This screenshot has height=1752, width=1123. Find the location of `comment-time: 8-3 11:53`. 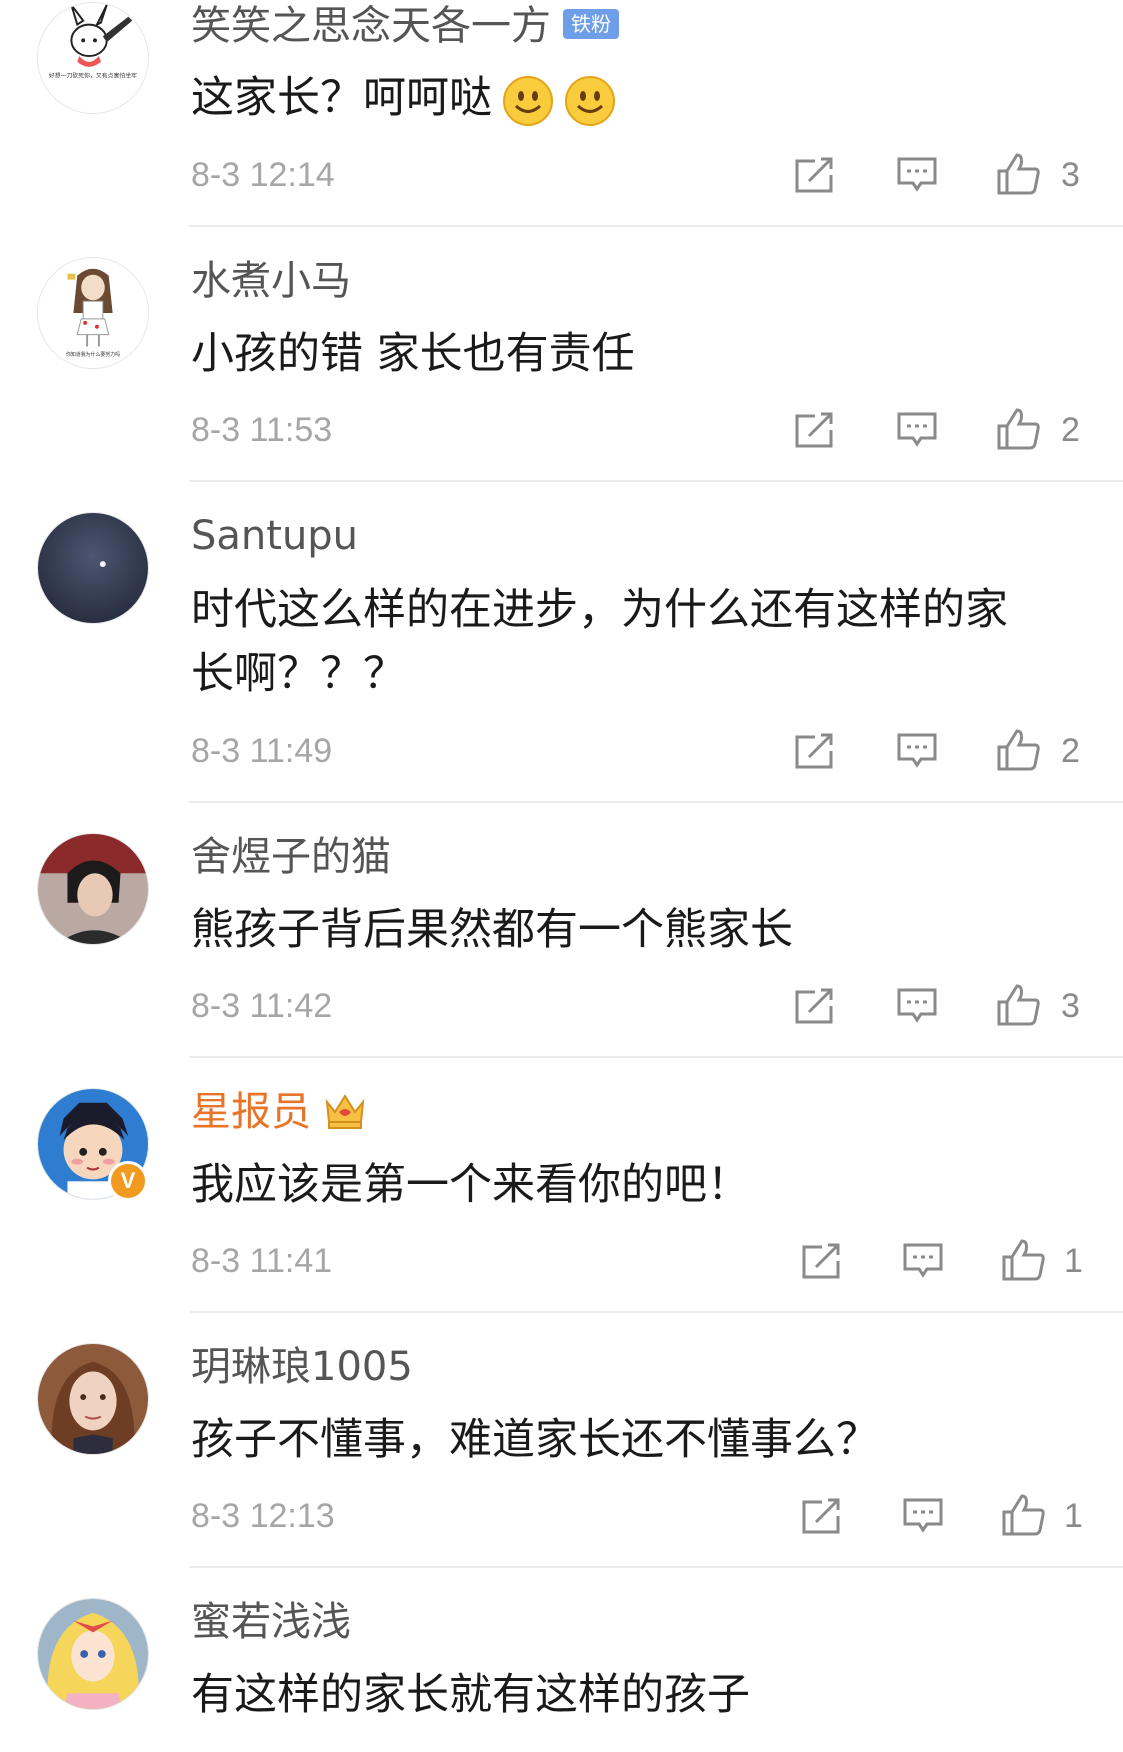

comment-time: 8-3 11:53 is located at coordinates (262, 430).